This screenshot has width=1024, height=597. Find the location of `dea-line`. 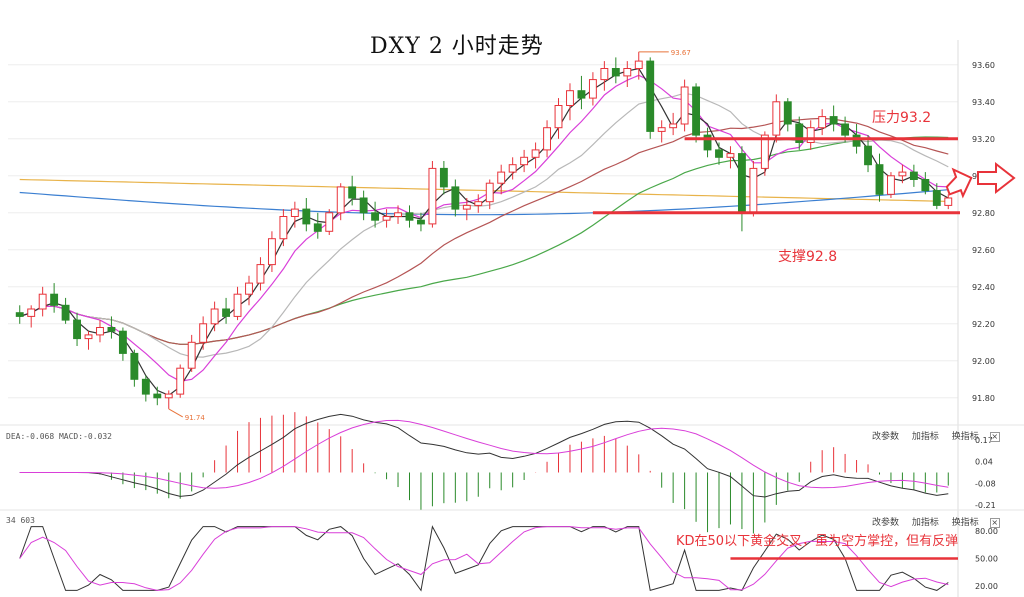

dea-line is located at coordinates (484, 454).